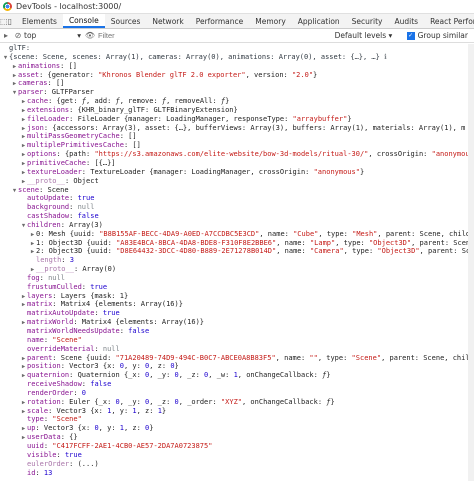 This screenshot has width=474, height=481. Describe the element at coordinates (237, 473) in the screenshot. I see `console-line: id: 13` at that location.